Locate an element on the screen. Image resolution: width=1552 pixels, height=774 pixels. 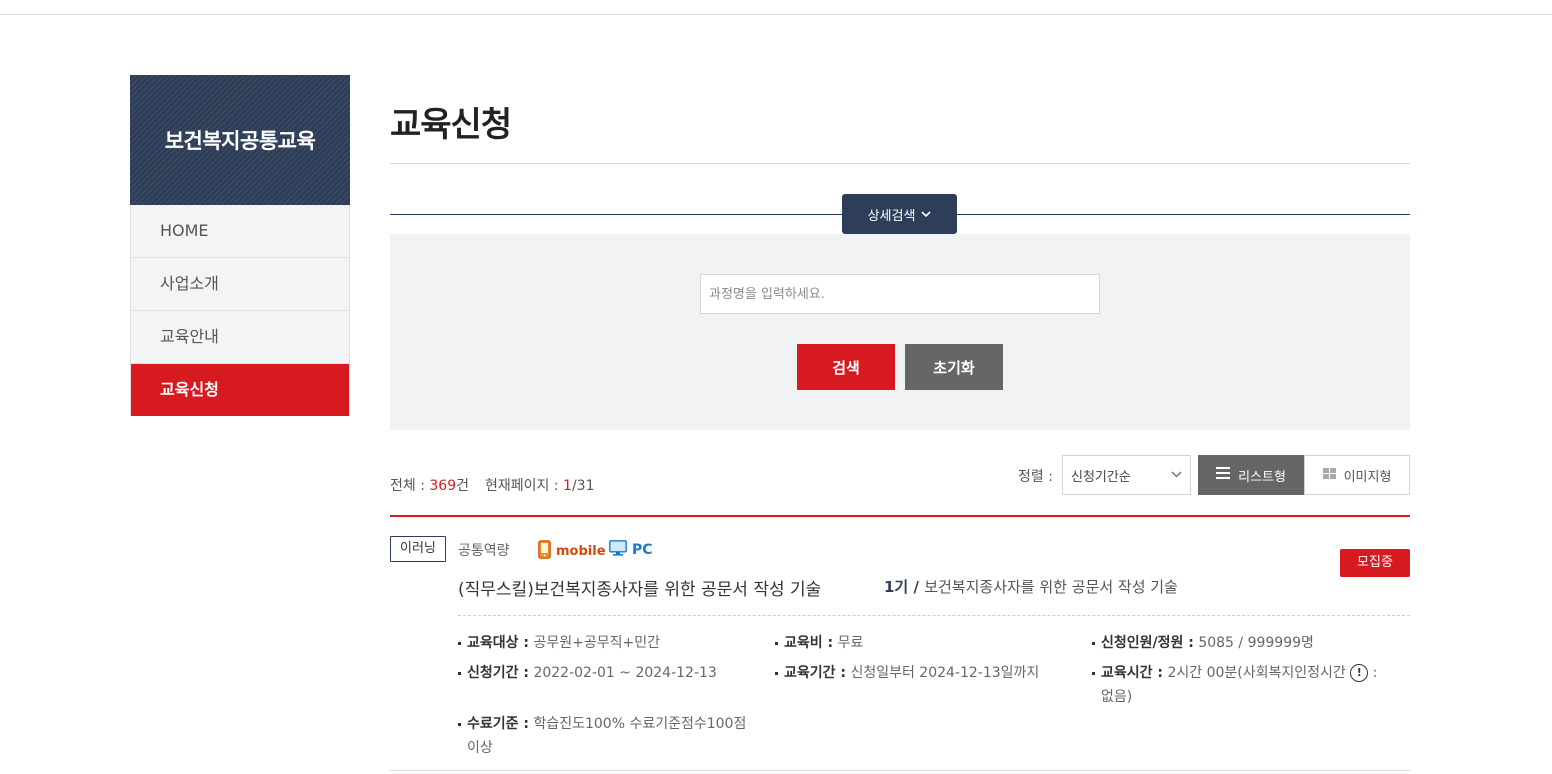
info-edu-time-colon: : is located at coordinates (1375, 673).